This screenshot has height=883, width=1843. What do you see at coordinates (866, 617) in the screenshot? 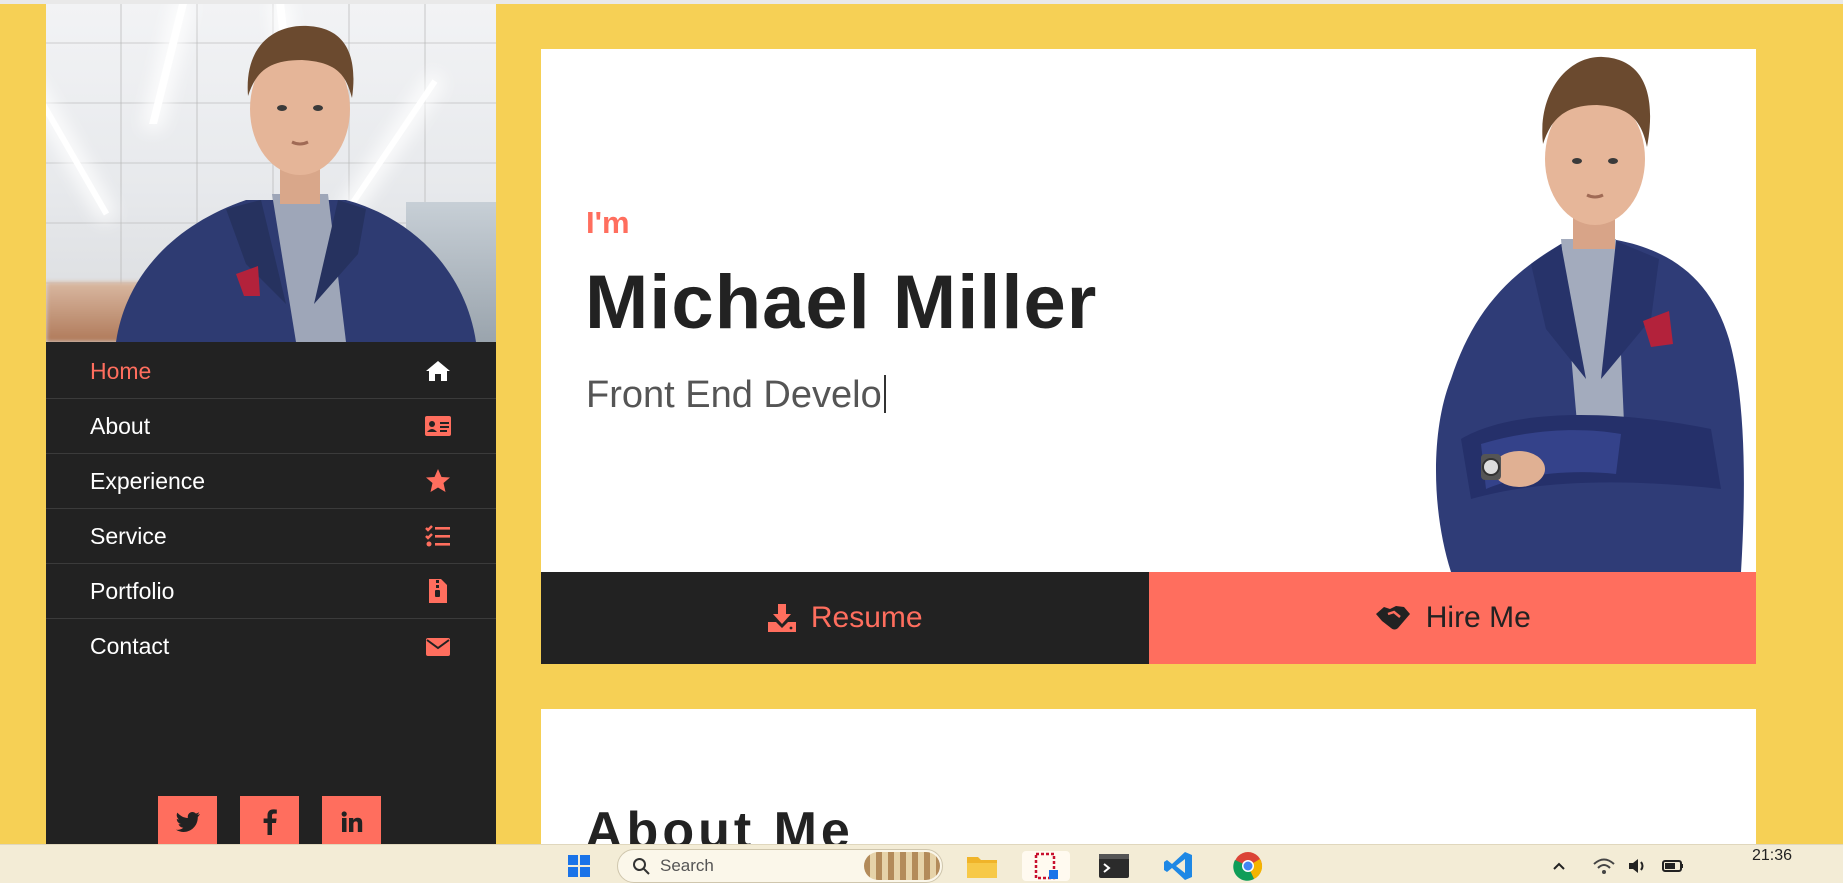
I see `resume-label: Resume` at bounding box center [866, 617].